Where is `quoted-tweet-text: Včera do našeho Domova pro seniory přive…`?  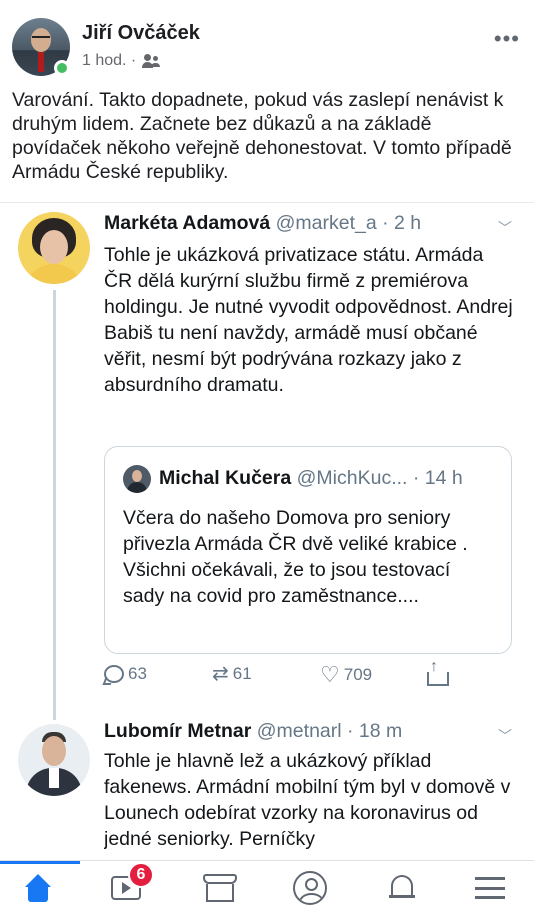
quoted-tweet-text: Včera do našeho Domova pro seniory přive… is located at coordinates (295, 557).